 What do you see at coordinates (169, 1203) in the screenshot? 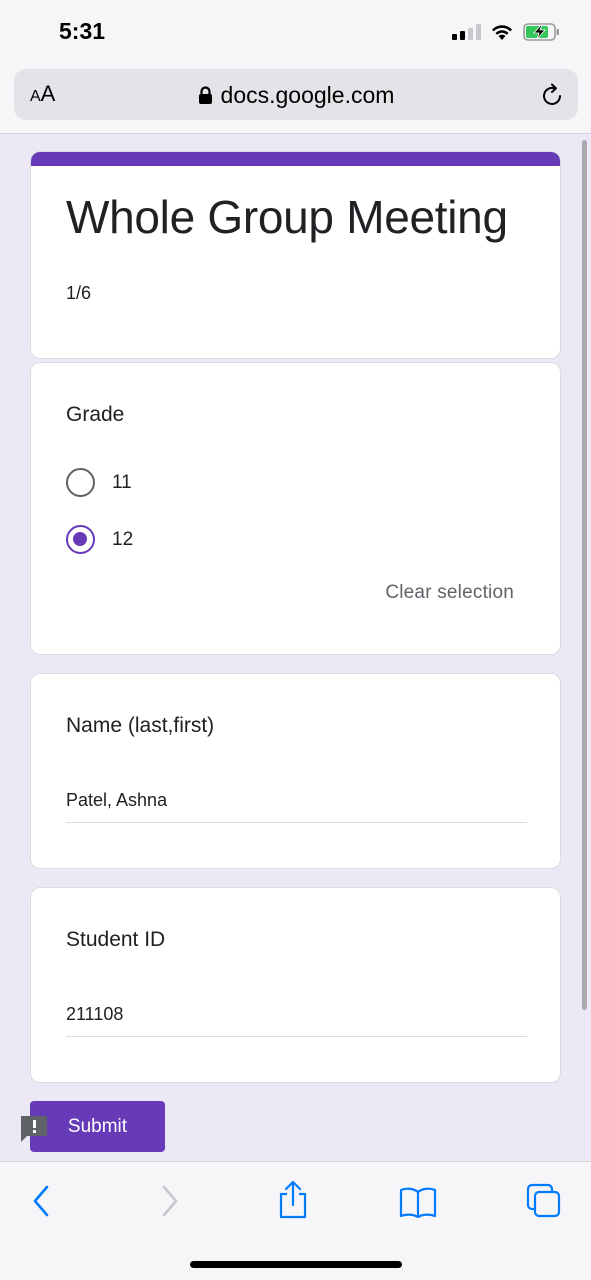
I see `forward-icon` at bounding box center [169, 1203].